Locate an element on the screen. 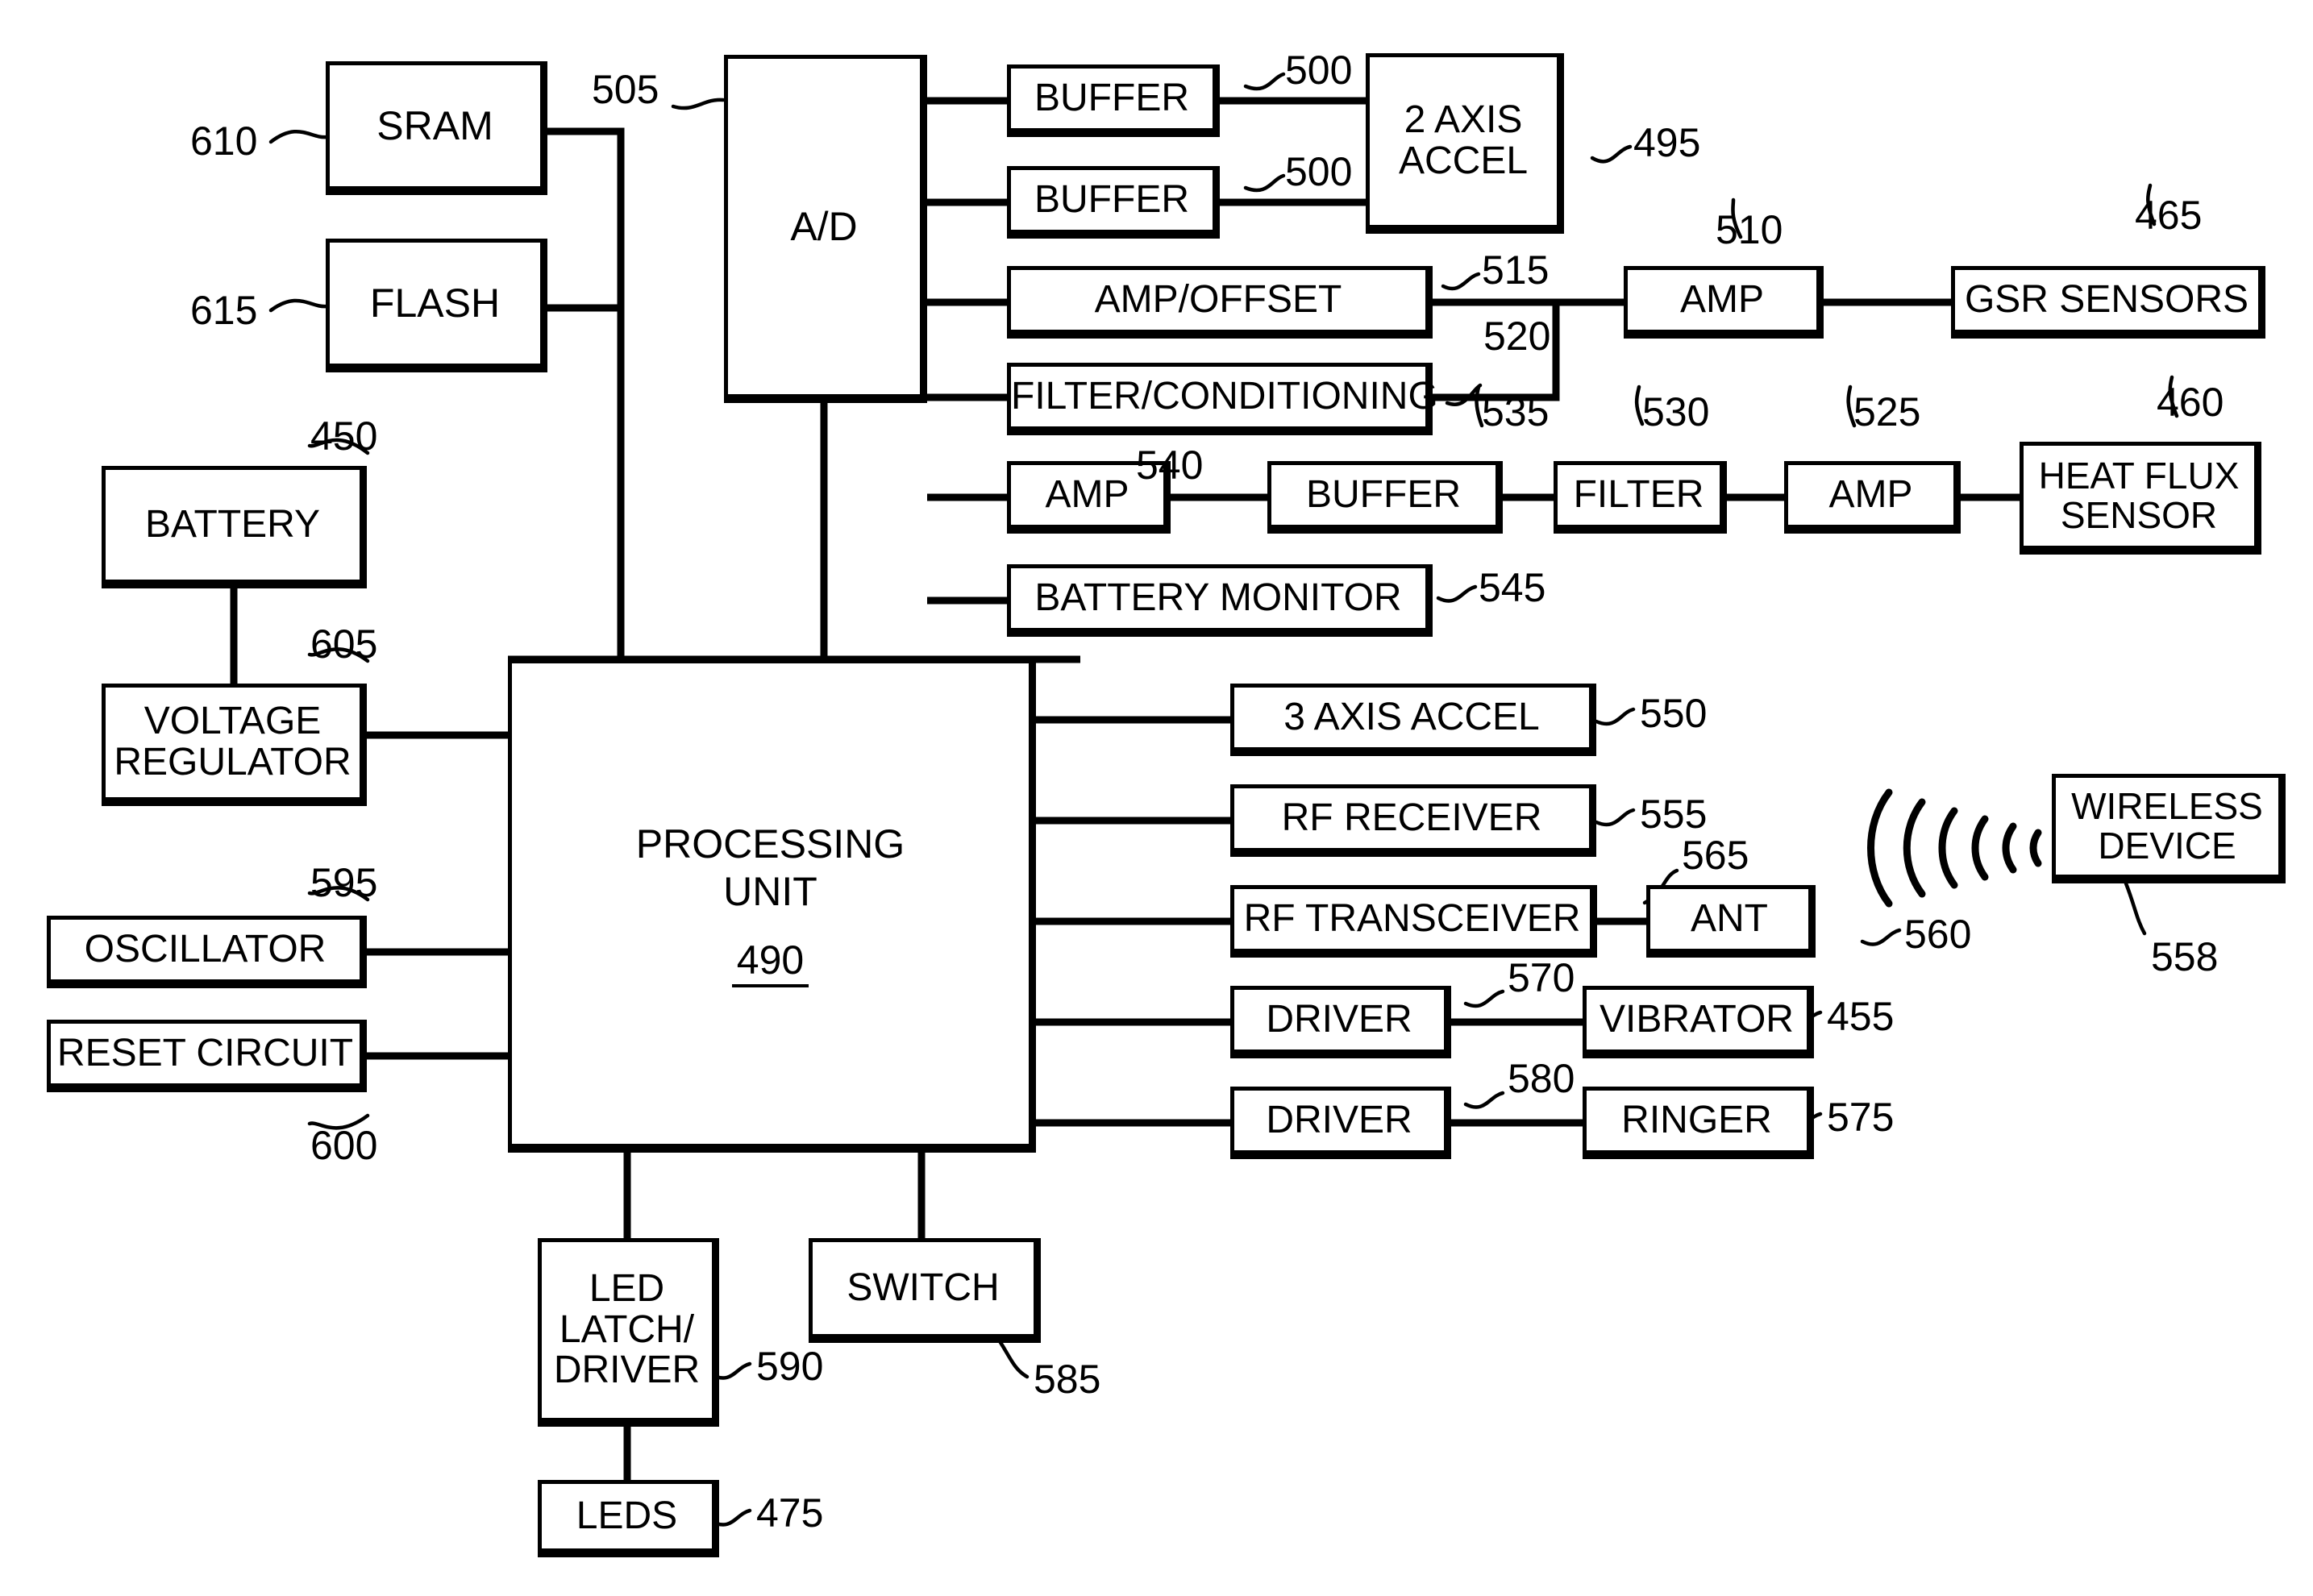  block-antenna: ANT is located at coordinates (1731, 921).